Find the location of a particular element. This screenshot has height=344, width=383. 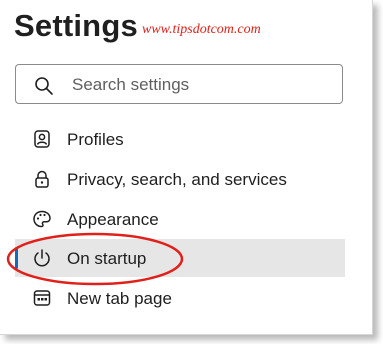

nav-item-label: Privacy, search, and services is located at coordinates (177, 179).